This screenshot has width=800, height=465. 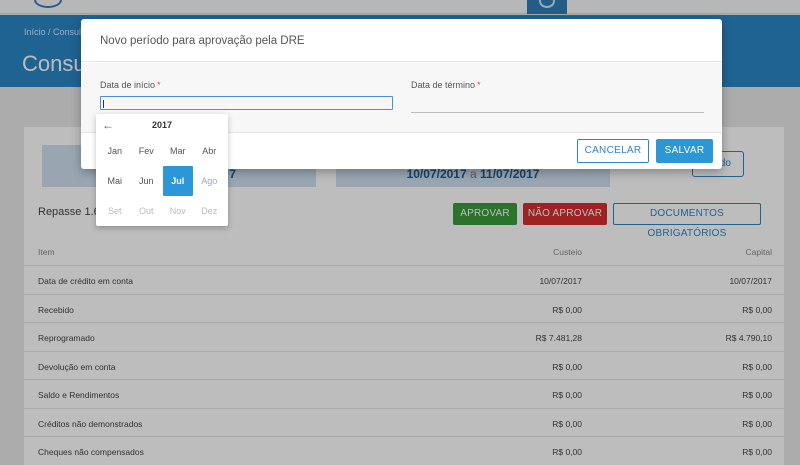 What do you see at coordinates (209, 211) in the screenshot?
I see `month-dez: Dez` at bounding box center [209, 211].